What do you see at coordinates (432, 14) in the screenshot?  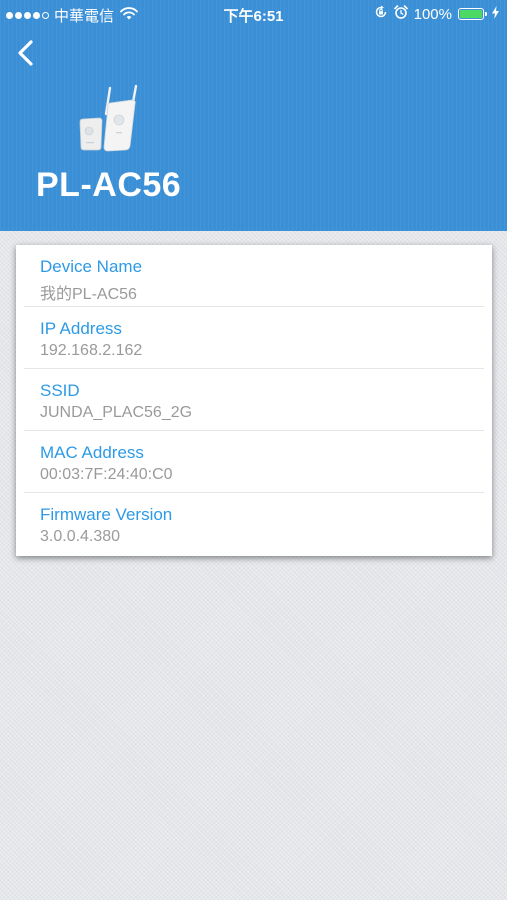 I see `battery-percent: 100%` at bounding box center [432, 14].